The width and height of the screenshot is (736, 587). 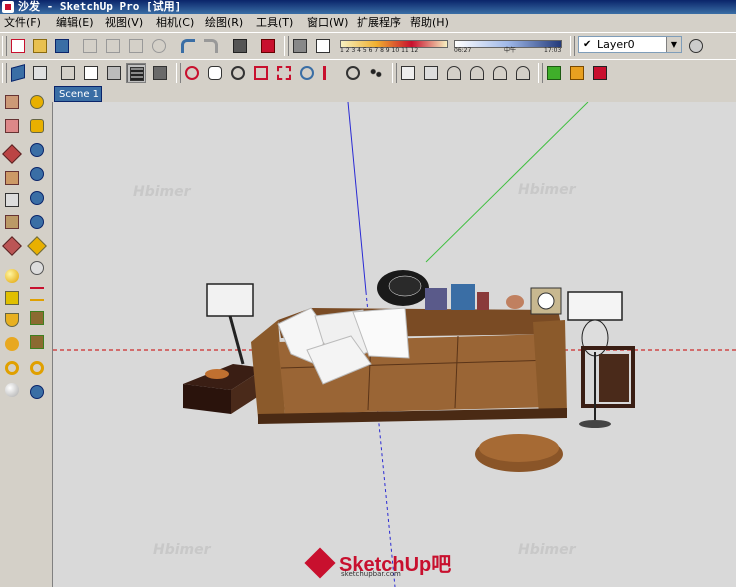 What do you see at coordinates (238, 73) in the screenshot?
I see `zoom-button` at bounding box center [238, 73].